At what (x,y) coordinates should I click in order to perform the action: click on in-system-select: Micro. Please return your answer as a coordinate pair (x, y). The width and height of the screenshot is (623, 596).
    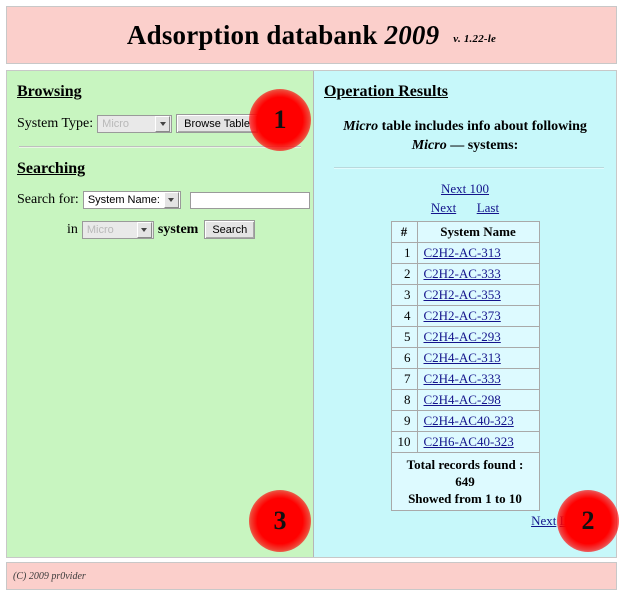
    Looking at the image, I should click on (117, 229).